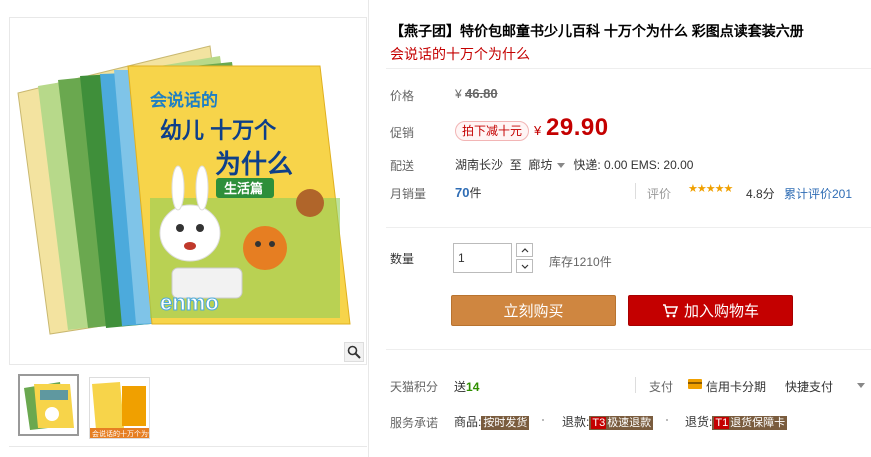  What do you see at coordinates (462, 192) in the screenshot?
I see `monthly-sales-count: 70` at bounding box center [462, 192].